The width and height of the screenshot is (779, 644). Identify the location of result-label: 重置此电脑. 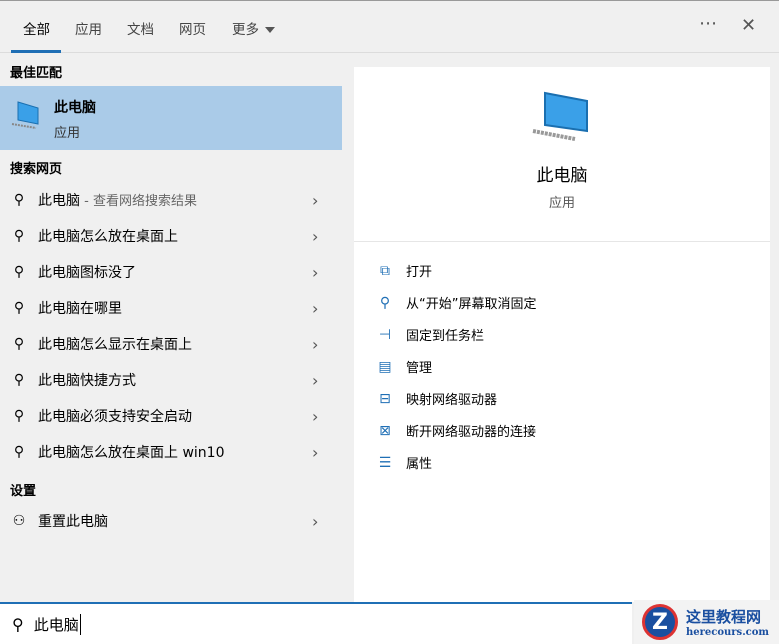
(73, 522).